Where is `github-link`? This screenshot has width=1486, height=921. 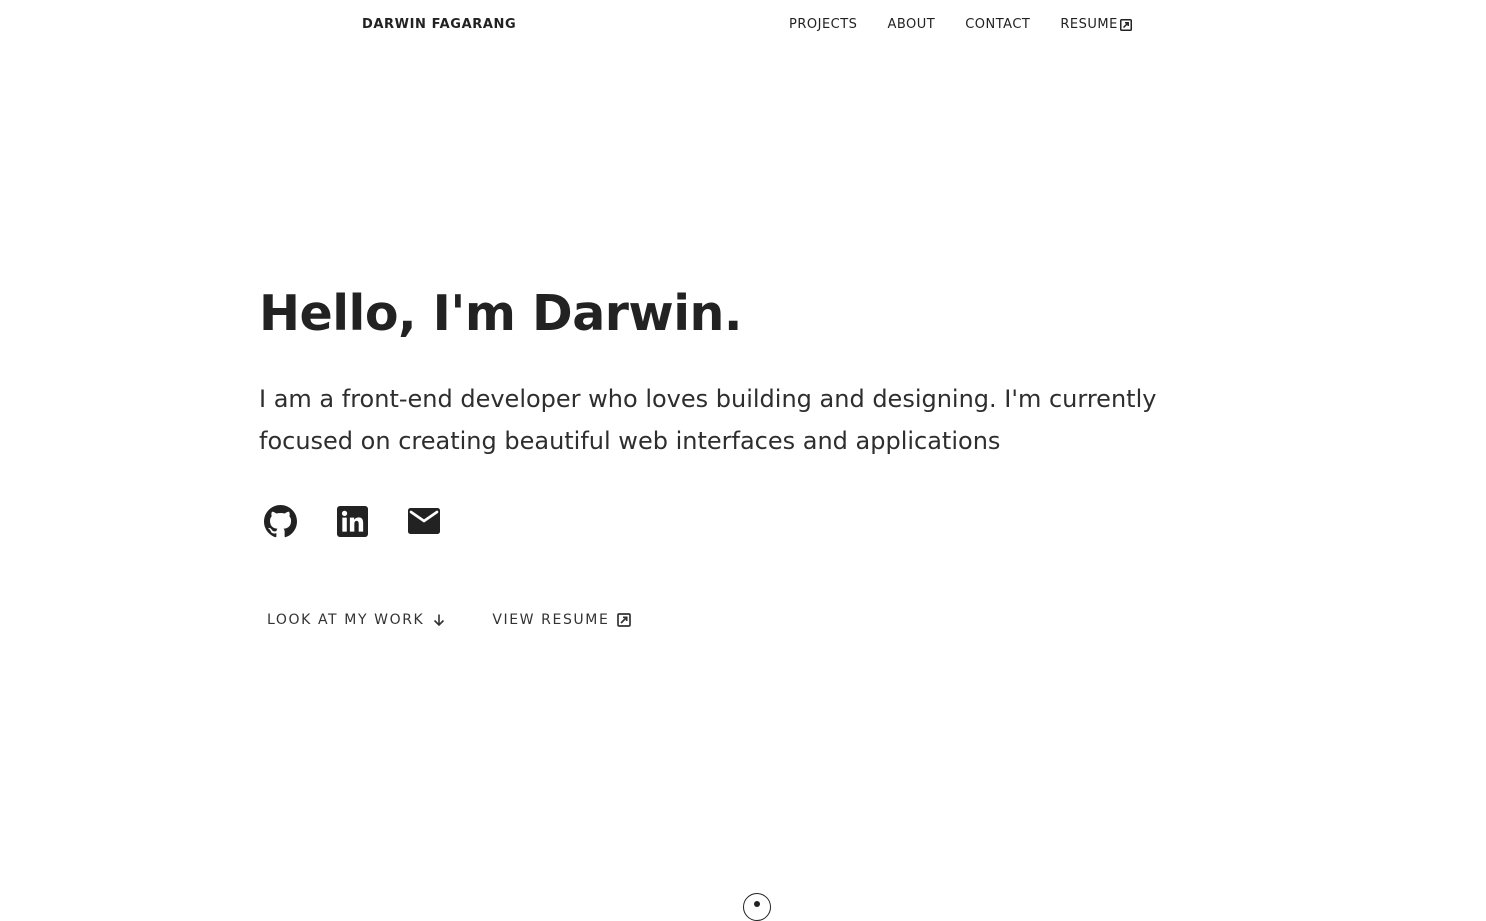
github-link is located at coordinates (280, 521).